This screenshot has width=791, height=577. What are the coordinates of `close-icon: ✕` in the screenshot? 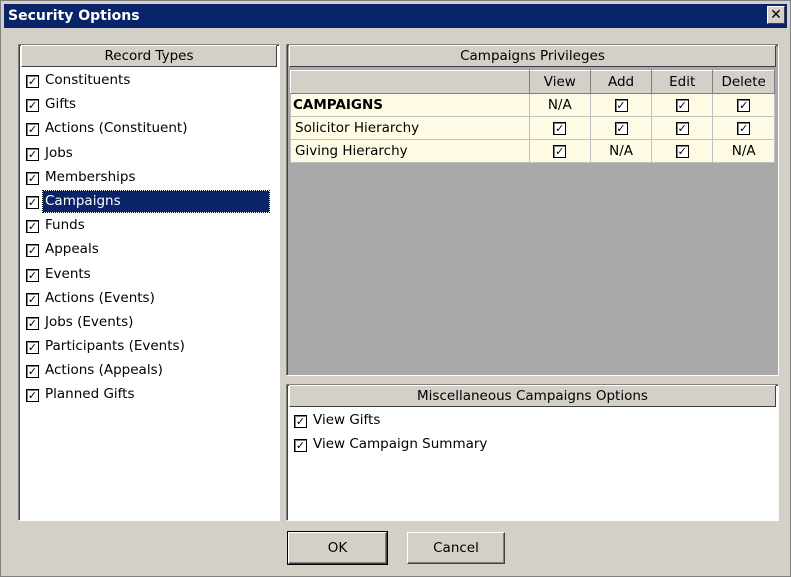 It's located at (776, 15).